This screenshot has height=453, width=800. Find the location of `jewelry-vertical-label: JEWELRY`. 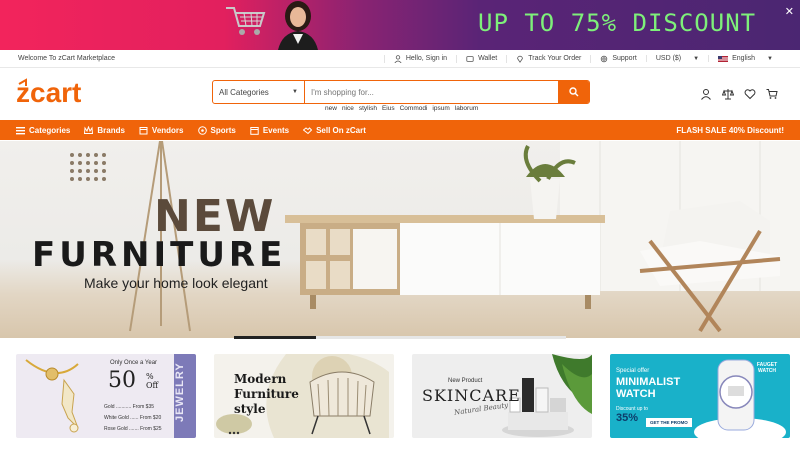

jewelry-vertical-label: JEWELRY is located at coordinates (180, 392).